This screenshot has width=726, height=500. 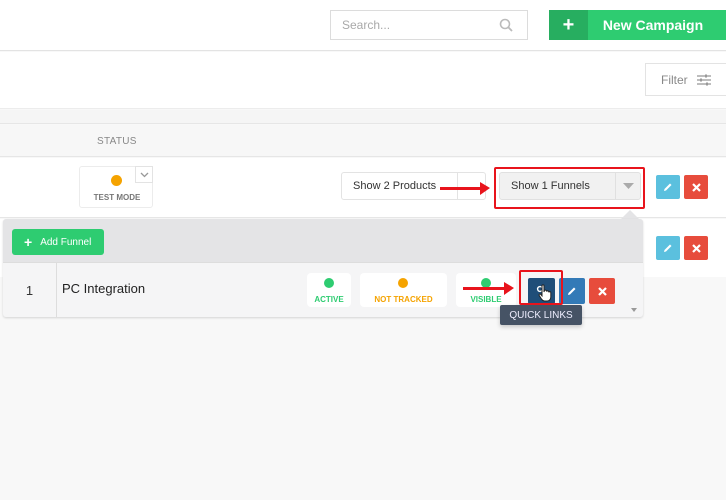 I want to click on show-funnels-label: Show 1 Funnels, so click(x=558, y=186).